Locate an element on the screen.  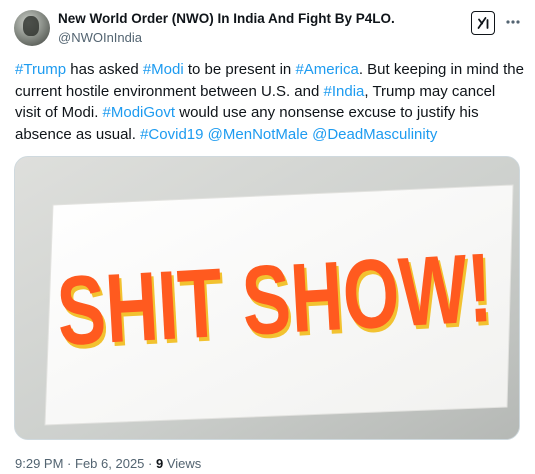
avatar is located at coordinates (32, 28).